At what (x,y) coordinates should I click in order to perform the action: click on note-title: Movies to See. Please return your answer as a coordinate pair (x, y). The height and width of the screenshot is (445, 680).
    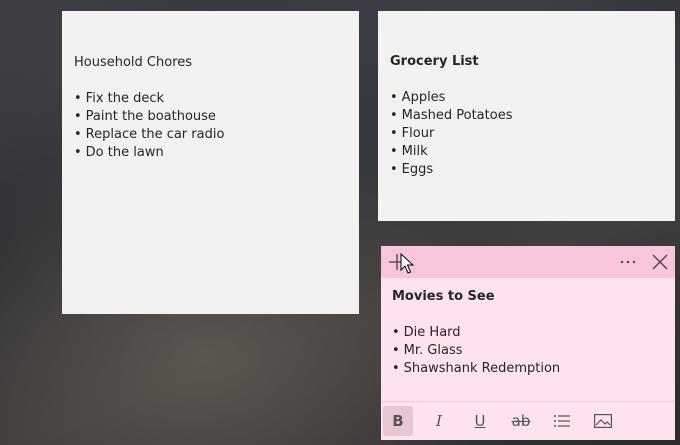
    Looking at the image, I should click on (443, 296).